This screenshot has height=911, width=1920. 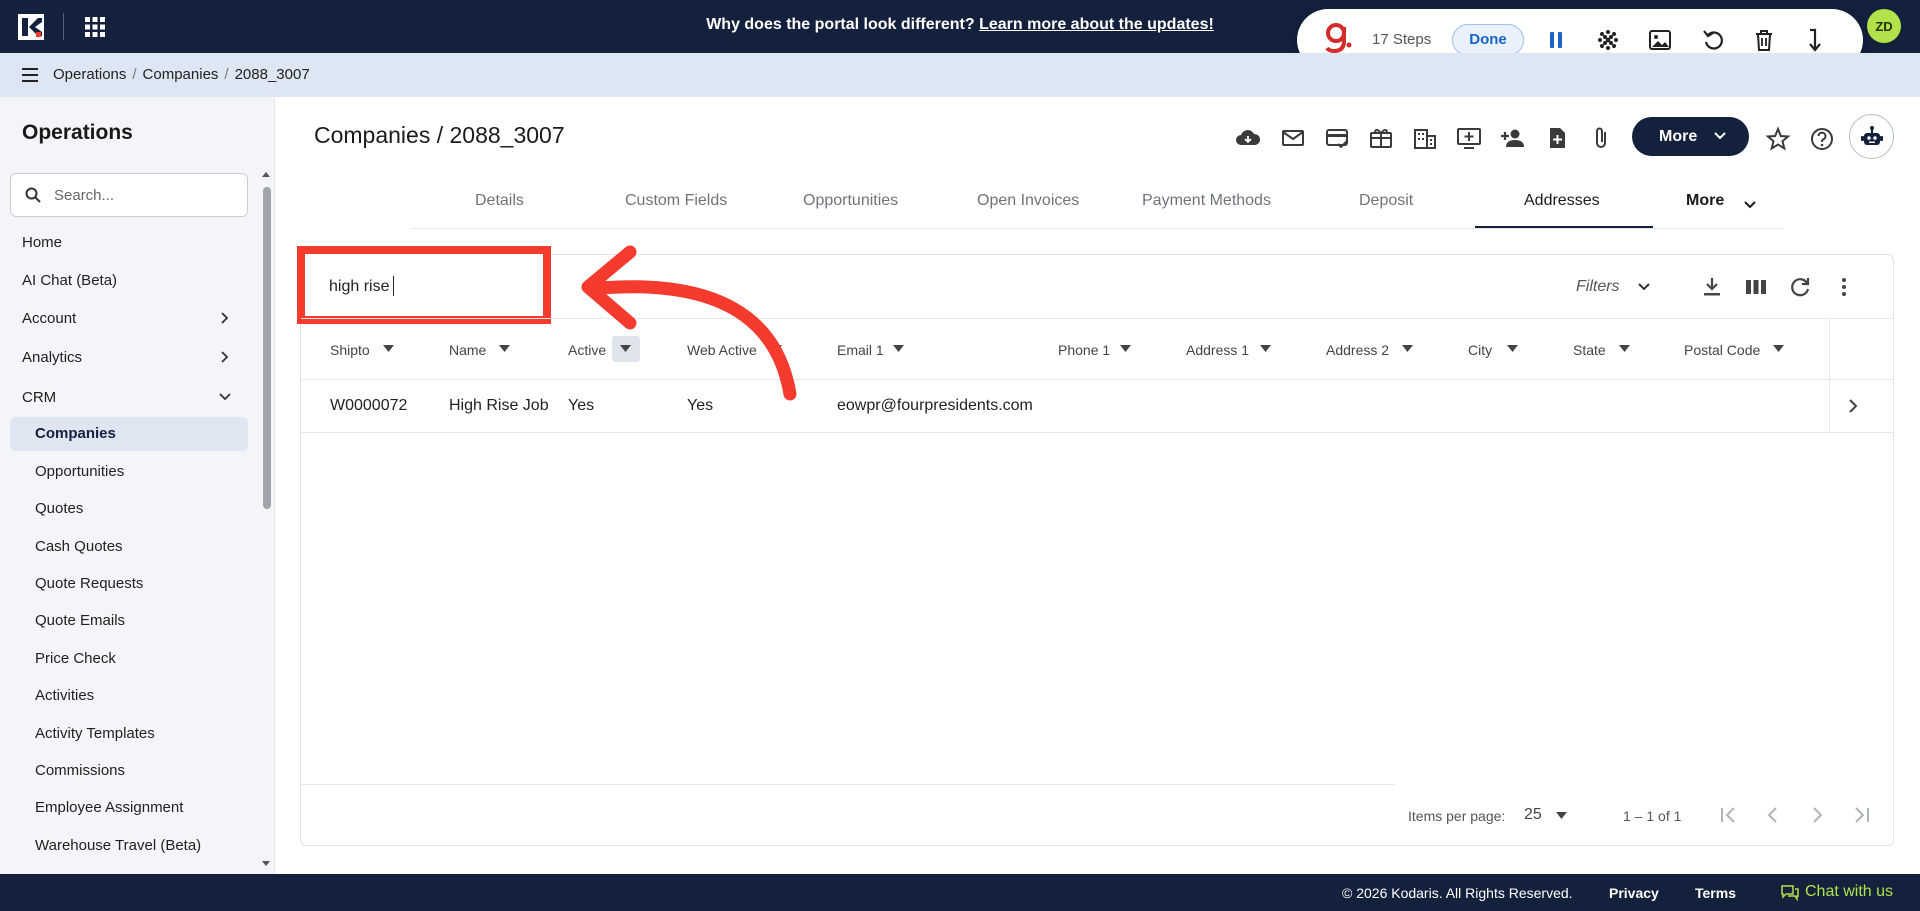 I want to click on sidebar-item-quote-requests: Quote Requests, so click(x=89, y=583).